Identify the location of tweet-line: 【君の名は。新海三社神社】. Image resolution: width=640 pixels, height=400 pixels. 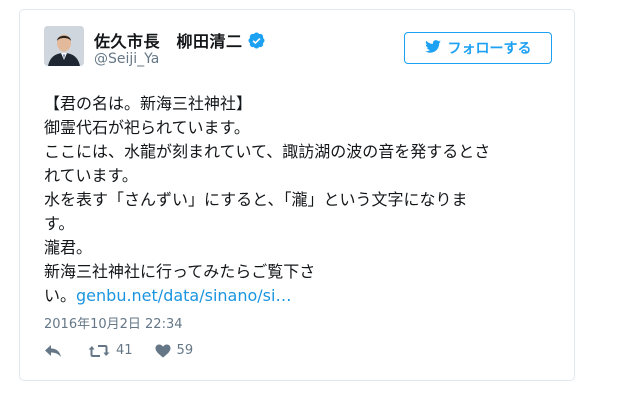
(148, 103).